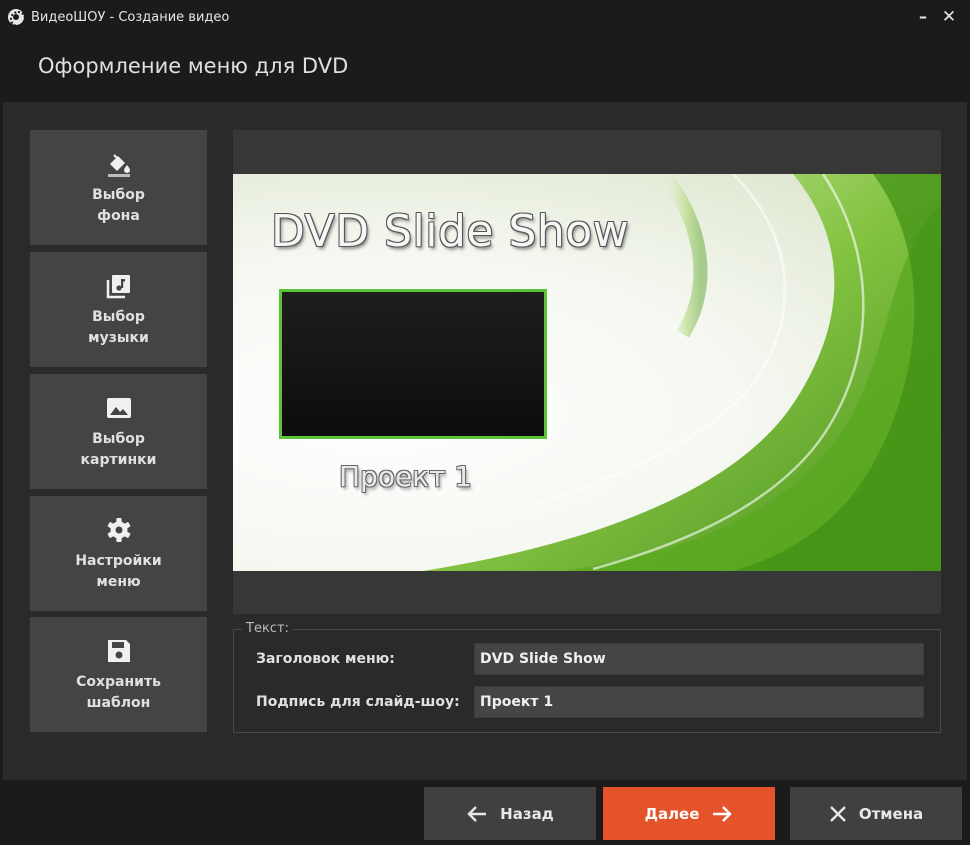 This screenshot has width=970, height=845. Describe the element at coordinates (118, 449) in the screenshot. I see `sidebar-item-label: Выбор картинки` at that location.